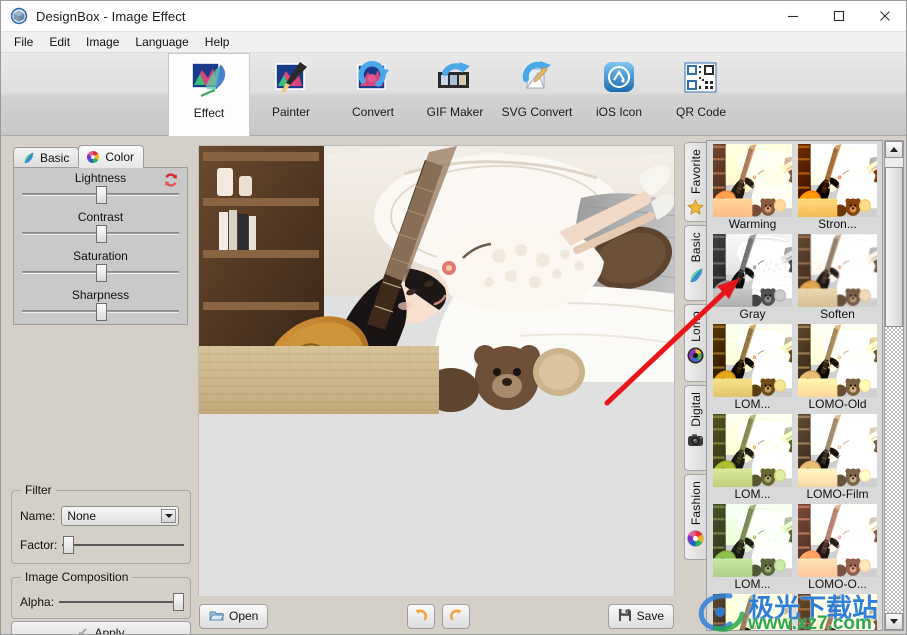 Image resolution: width=907 pixels, height=635 pixels. What do you see at coordinates (291, 94) in the screenshot?
I see `toolbar-item-painter: Painter` at bounding box center [291, 94].